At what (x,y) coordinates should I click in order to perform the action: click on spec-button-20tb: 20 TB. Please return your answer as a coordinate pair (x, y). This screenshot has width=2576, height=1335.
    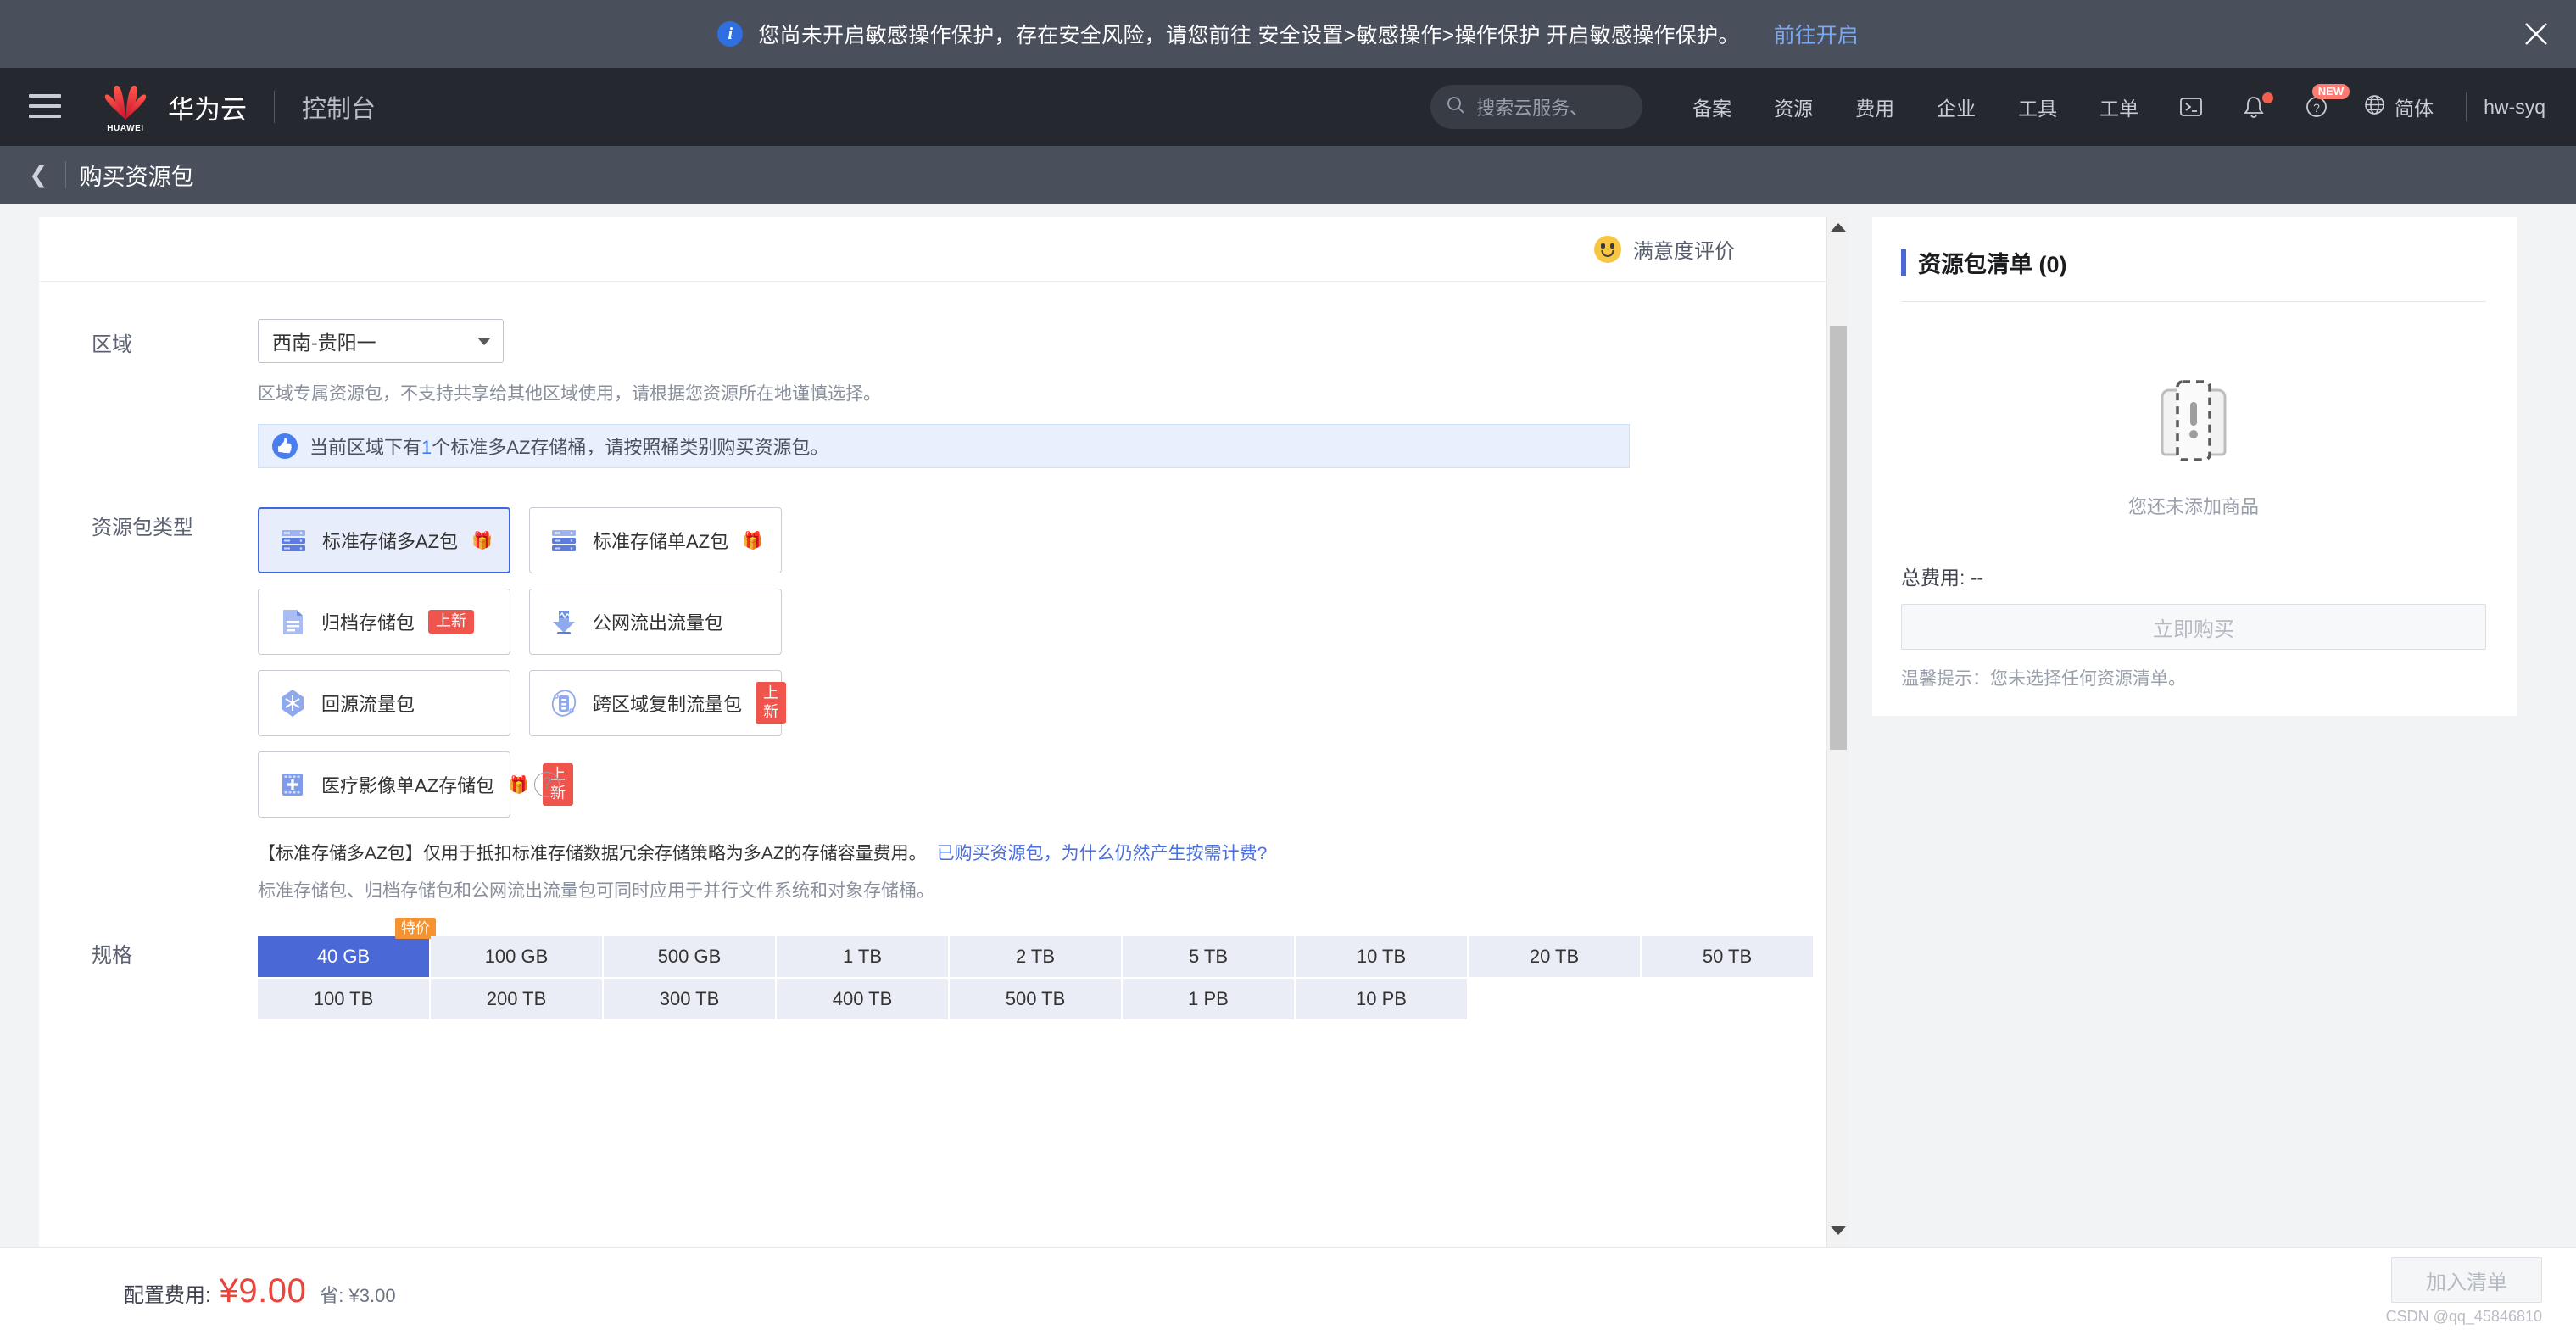
    Looking at the image, I should click on (1554, 957).